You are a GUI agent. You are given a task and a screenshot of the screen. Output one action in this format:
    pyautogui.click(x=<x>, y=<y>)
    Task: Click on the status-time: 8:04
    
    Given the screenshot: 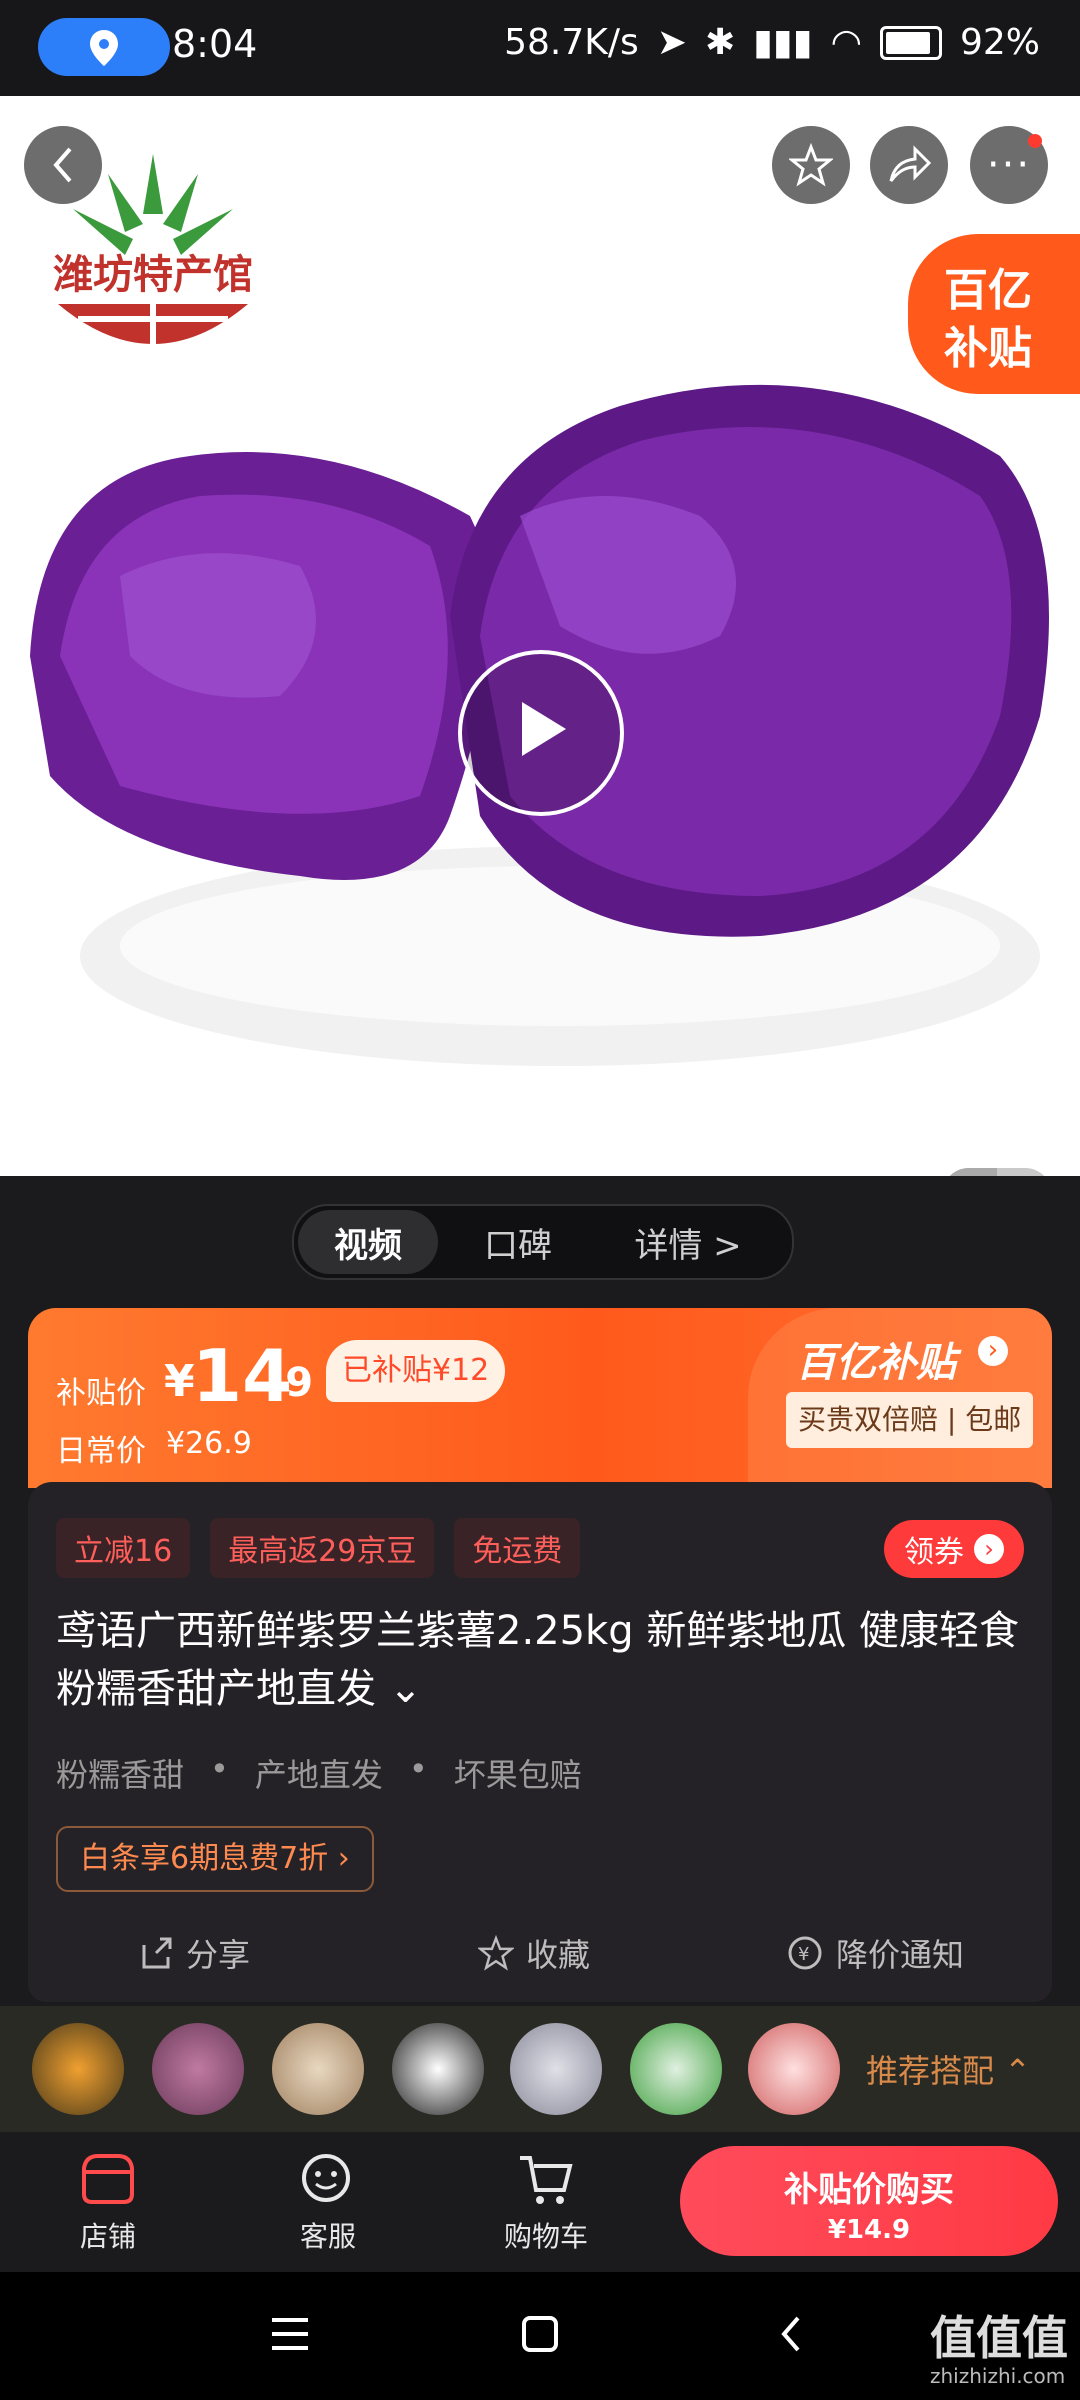 What is the action you would take?
    pyautogui.click(x=215, y=44)
    